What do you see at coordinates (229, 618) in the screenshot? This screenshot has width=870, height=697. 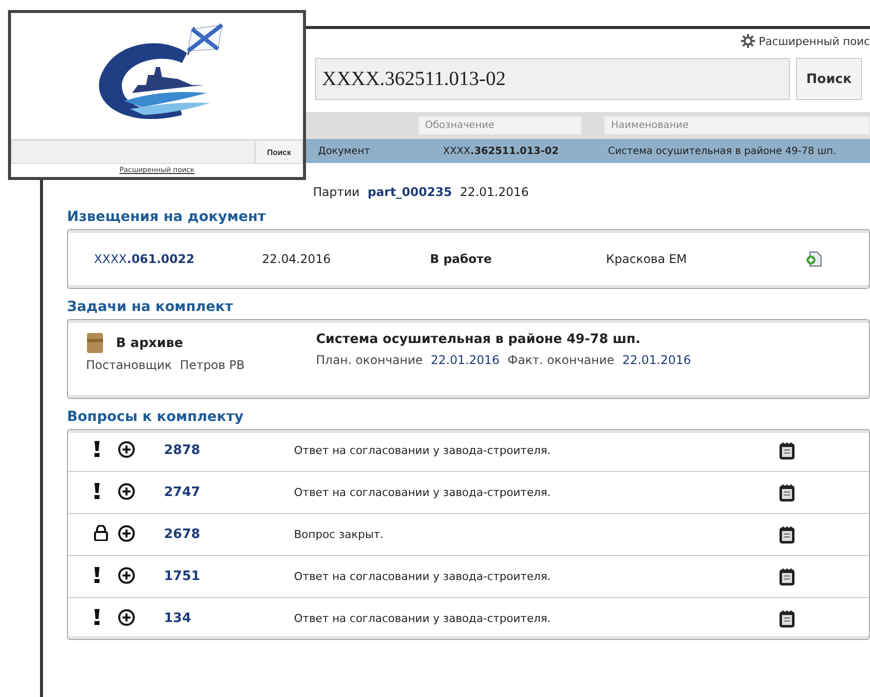 I see `question-link: 134` at bounding box center [229, 618].